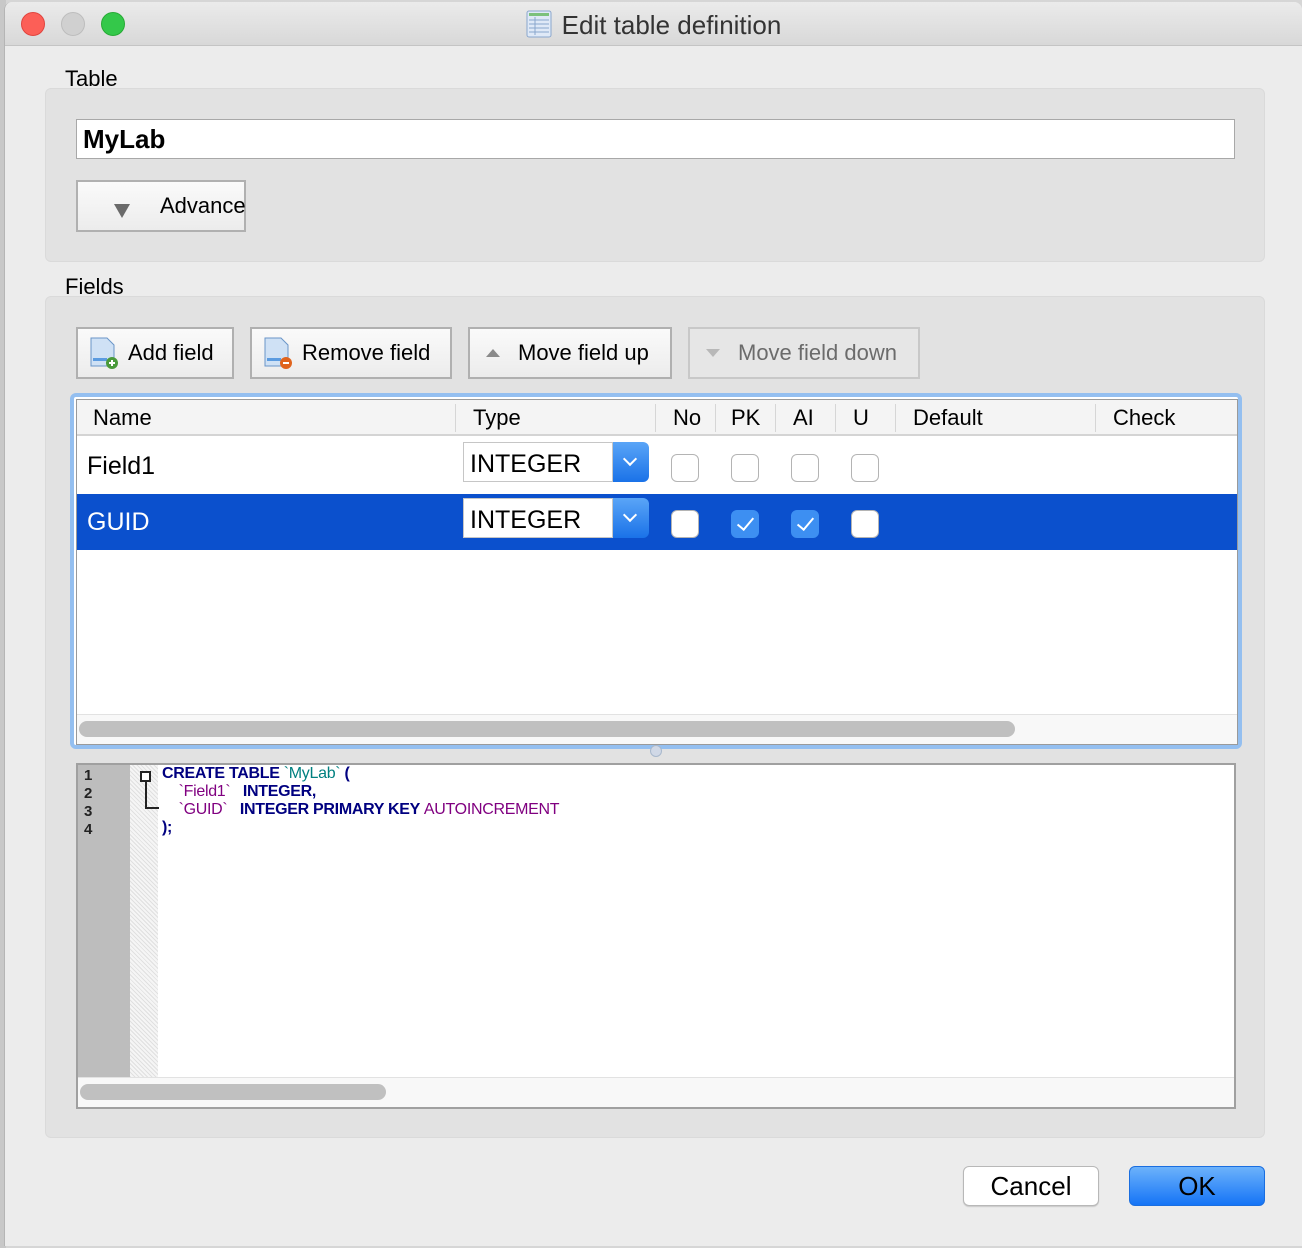  I want to click on column-header-default: Default, so click(948, 418).